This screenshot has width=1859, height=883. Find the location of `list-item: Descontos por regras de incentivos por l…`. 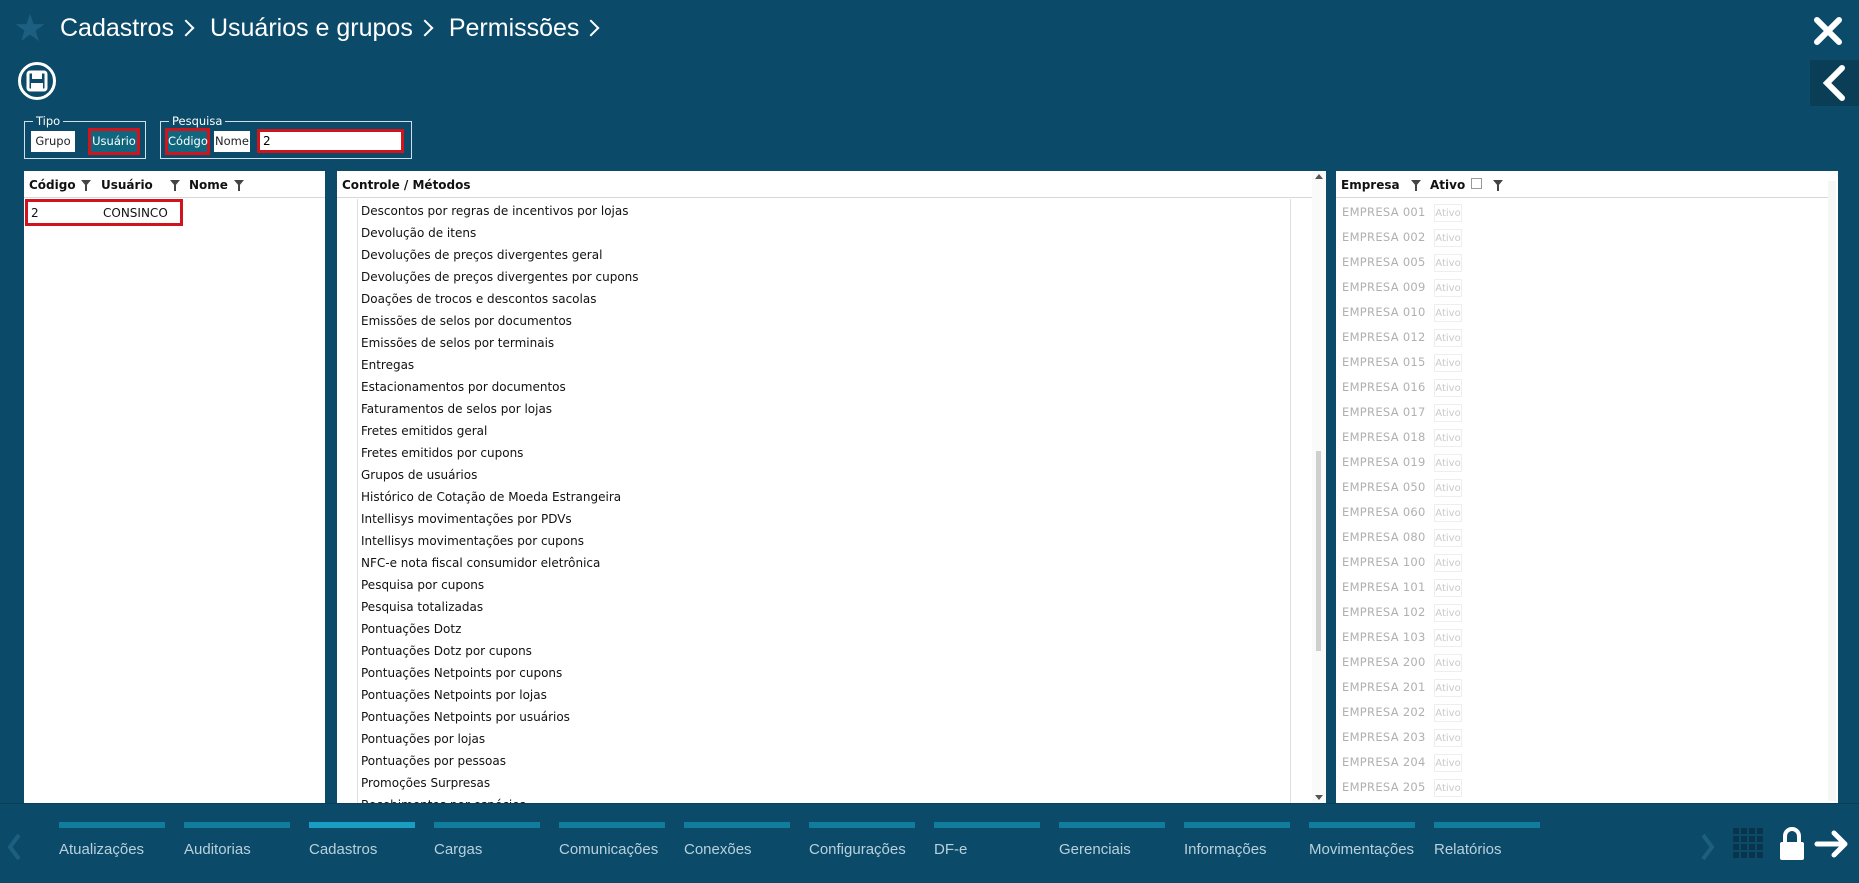

list-item: Descontos por regras de incentivos por l… is located at coordinates (494, 211).